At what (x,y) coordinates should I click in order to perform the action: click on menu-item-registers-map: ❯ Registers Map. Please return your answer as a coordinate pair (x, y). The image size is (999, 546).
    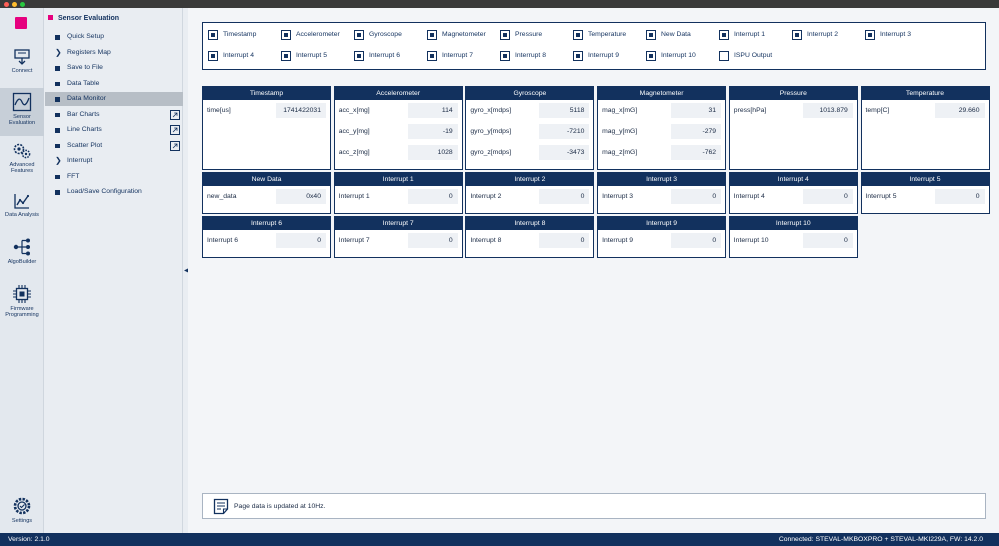
    Looking at the image, I should click on (114, 53).